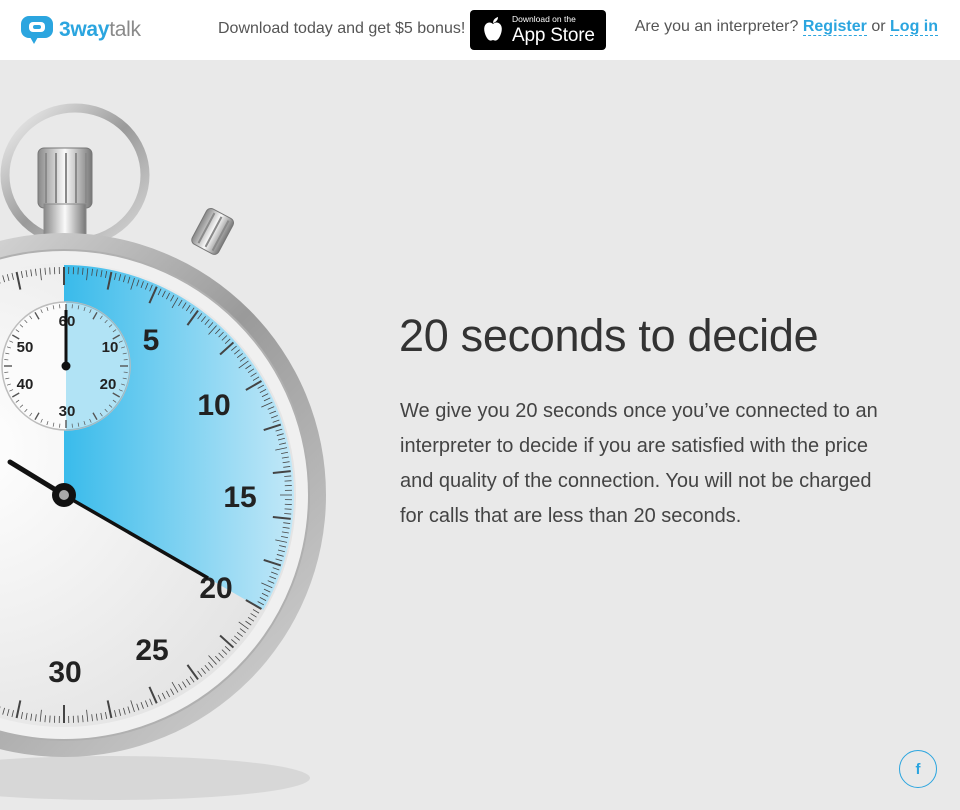 Image resolution: width=960 pixels, height=810 pixels. Describe the element at coordinates (342, 28) in the screenshot. I see `promo-text: Download today and get $5 bonus!` at that location.